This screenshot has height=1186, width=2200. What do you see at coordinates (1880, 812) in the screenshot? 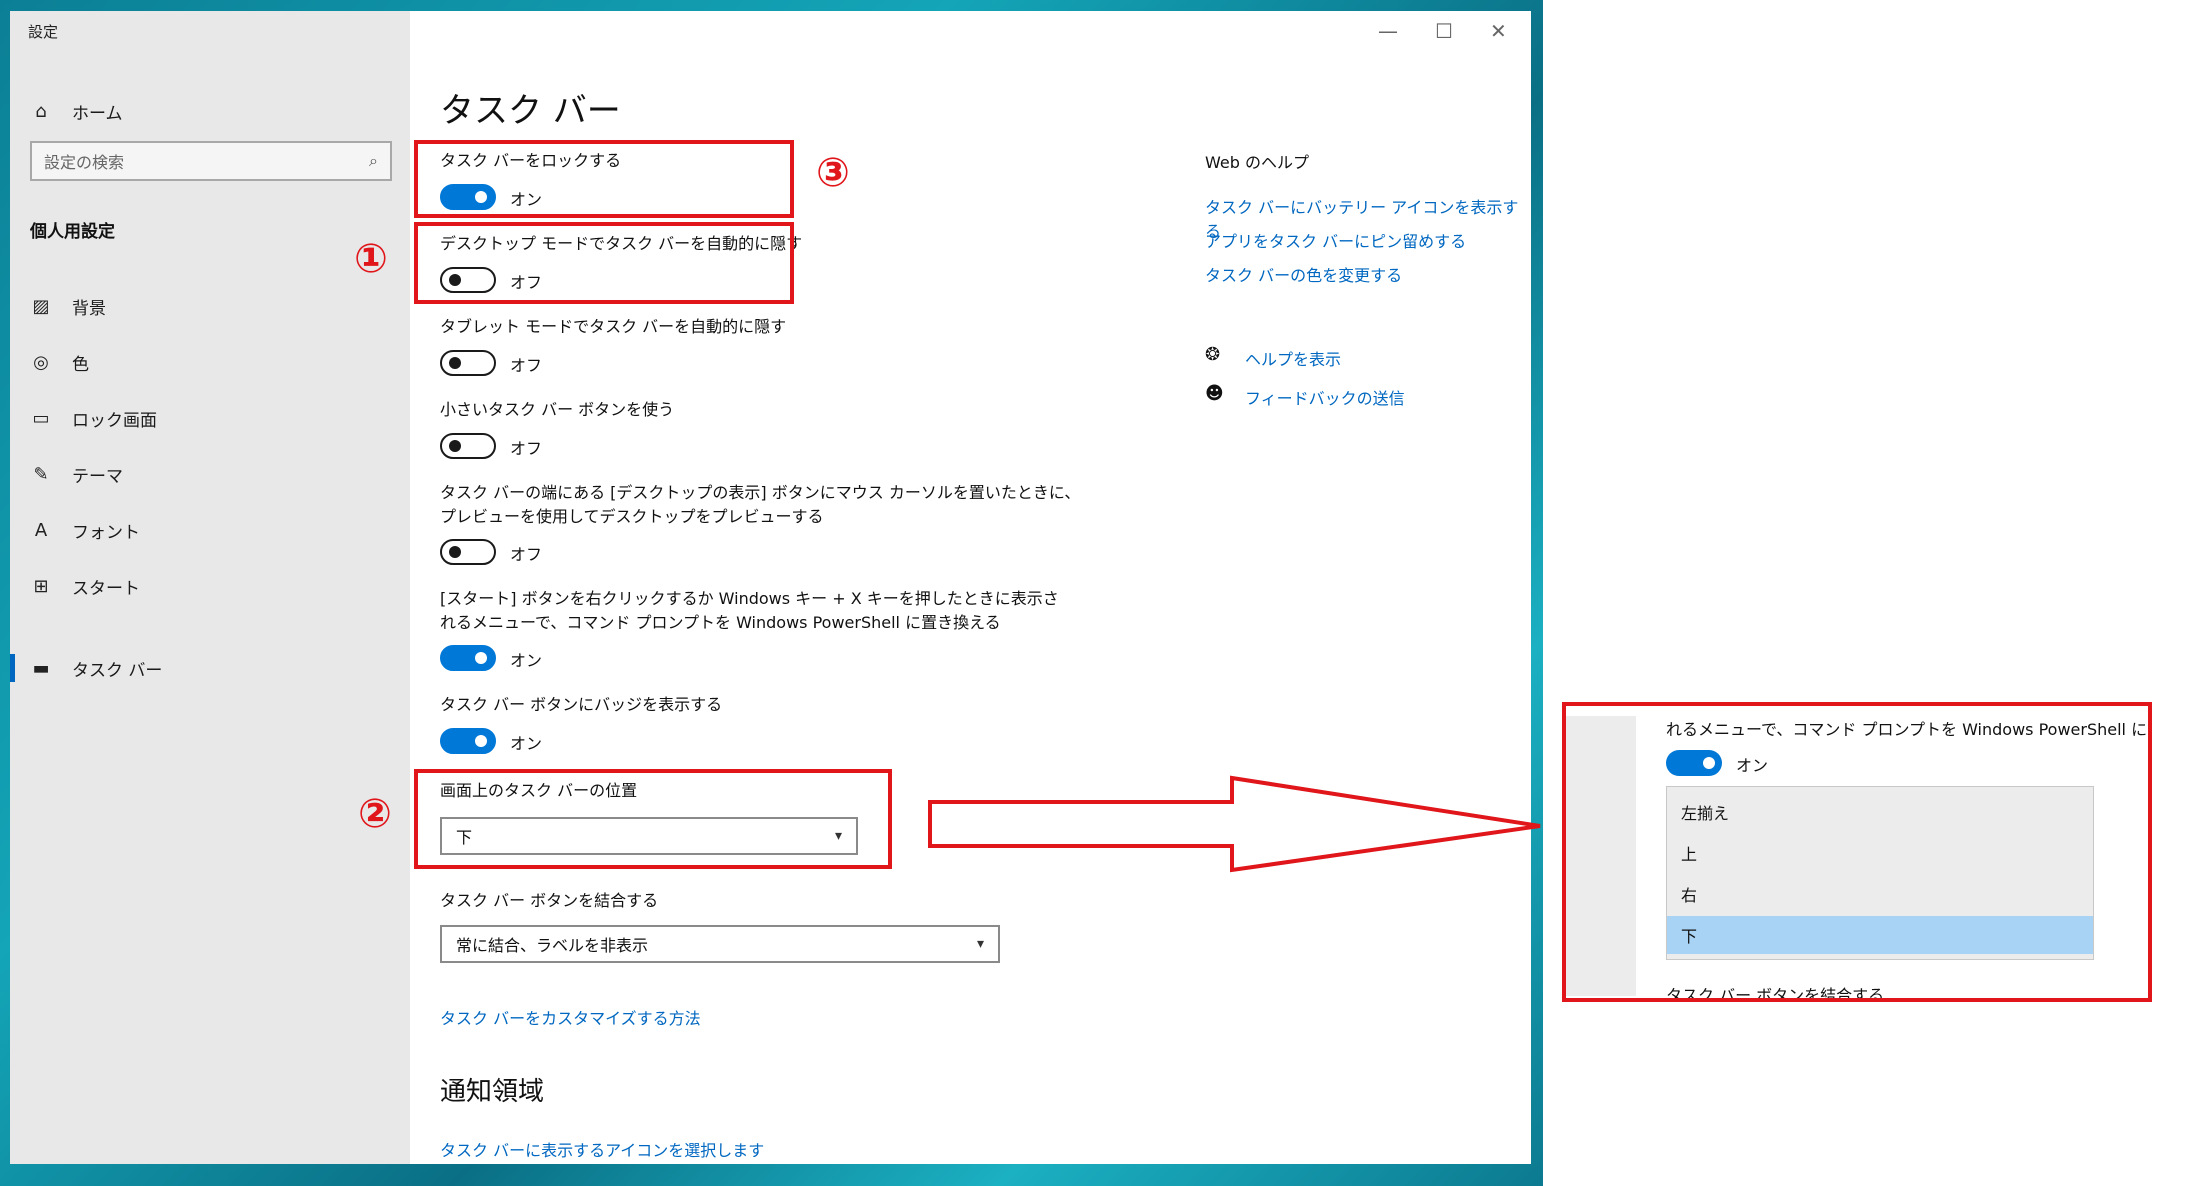
I see `option-left: 左揃え` at bounding box center [1880, 812].